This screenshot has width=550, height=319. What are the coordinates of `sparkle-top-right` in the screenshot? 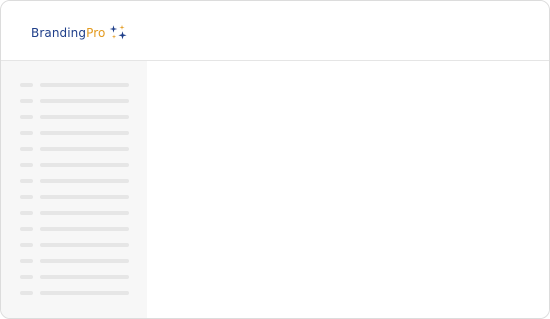 It's located at (122, 27).